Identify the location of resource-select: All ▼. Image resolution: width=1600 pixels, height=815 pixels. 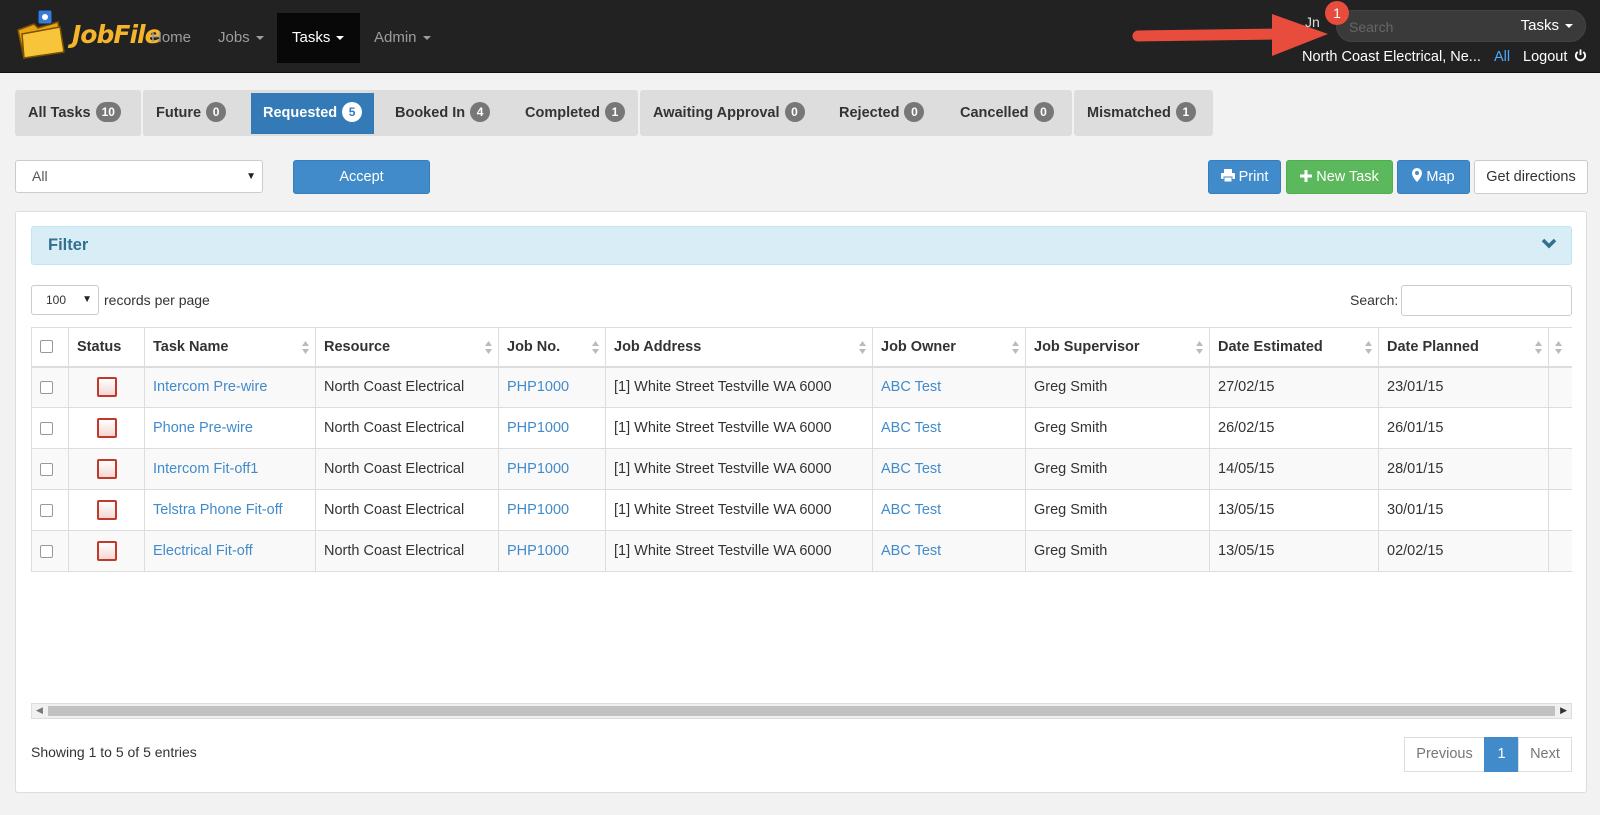
(139, 176).